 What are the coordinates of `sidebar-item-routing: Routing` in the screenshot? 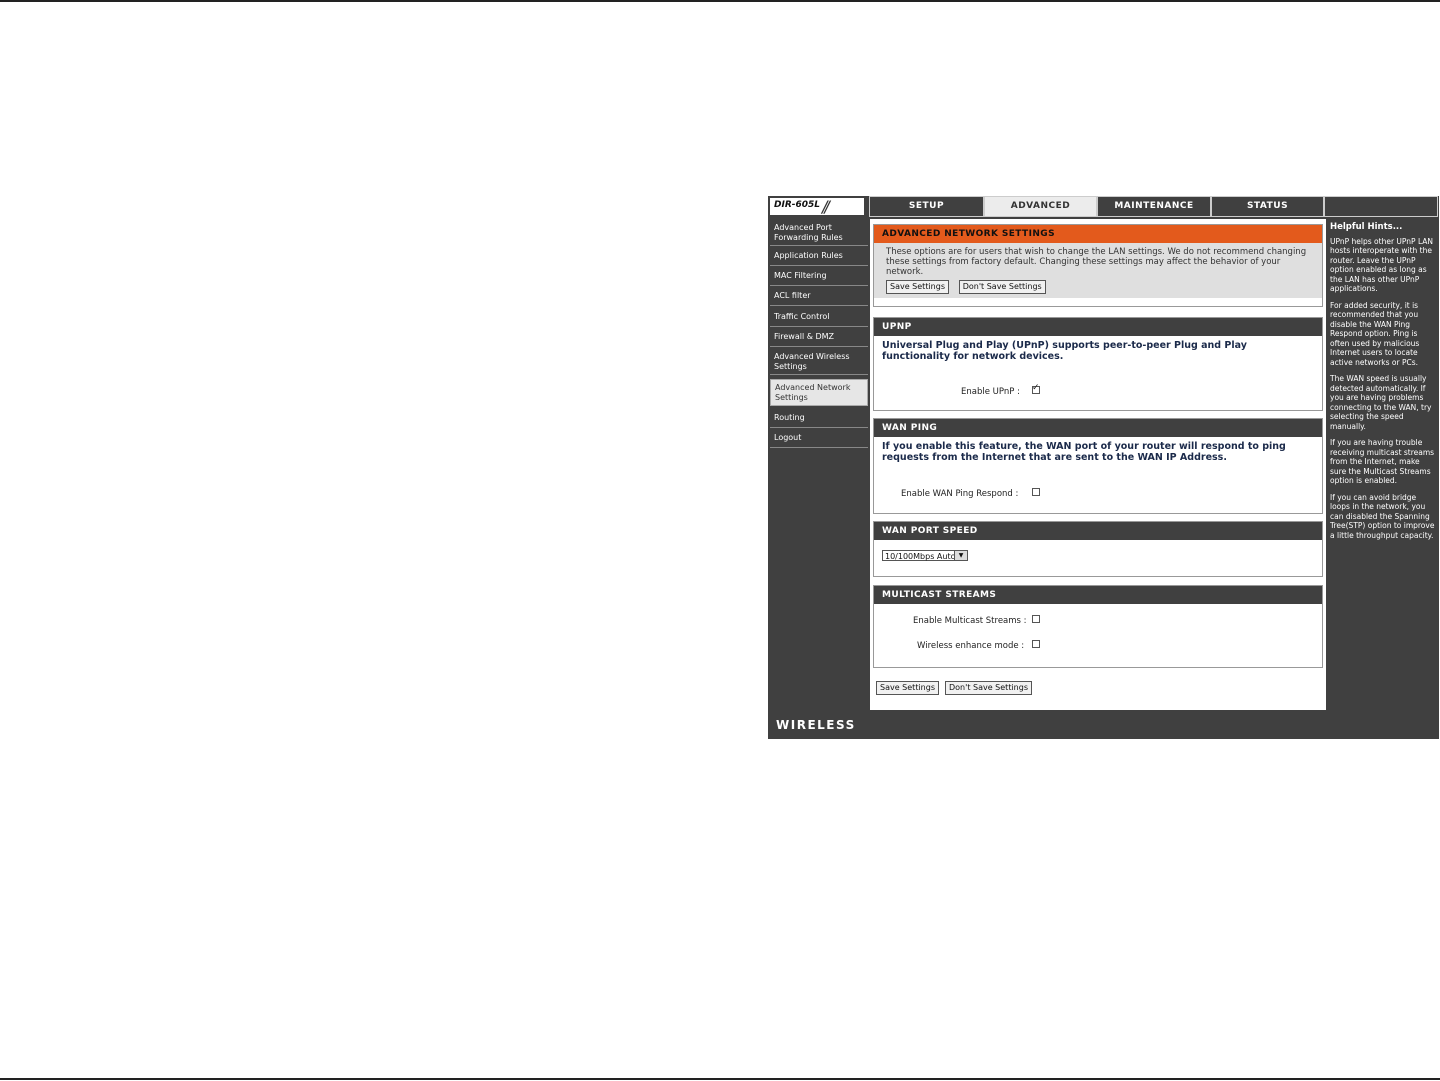 It's located at (819, 419).